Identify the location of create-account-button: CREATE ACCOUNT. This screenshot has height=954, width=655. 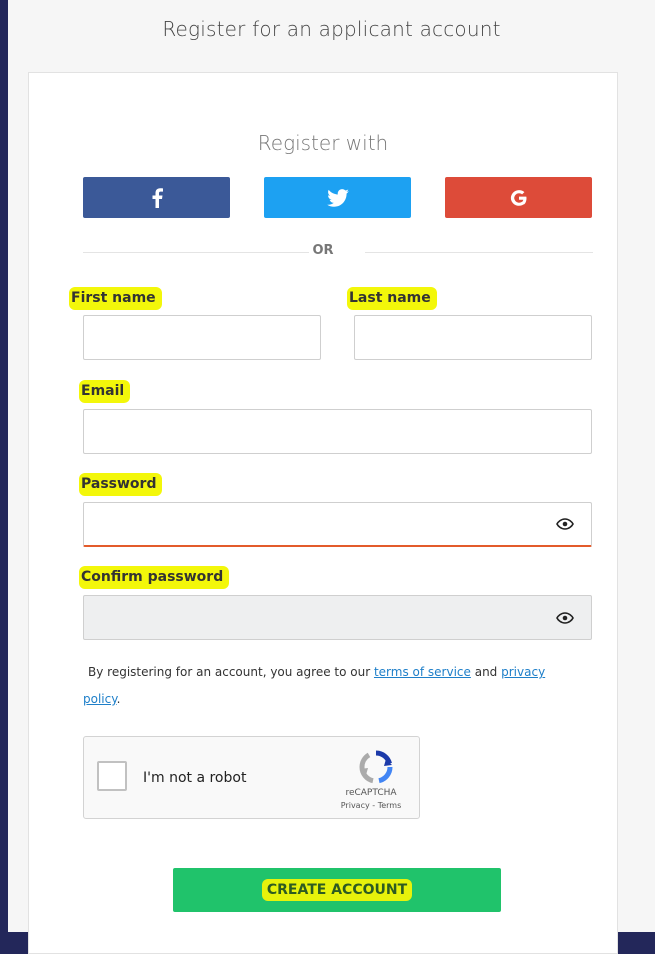
(337, 890).